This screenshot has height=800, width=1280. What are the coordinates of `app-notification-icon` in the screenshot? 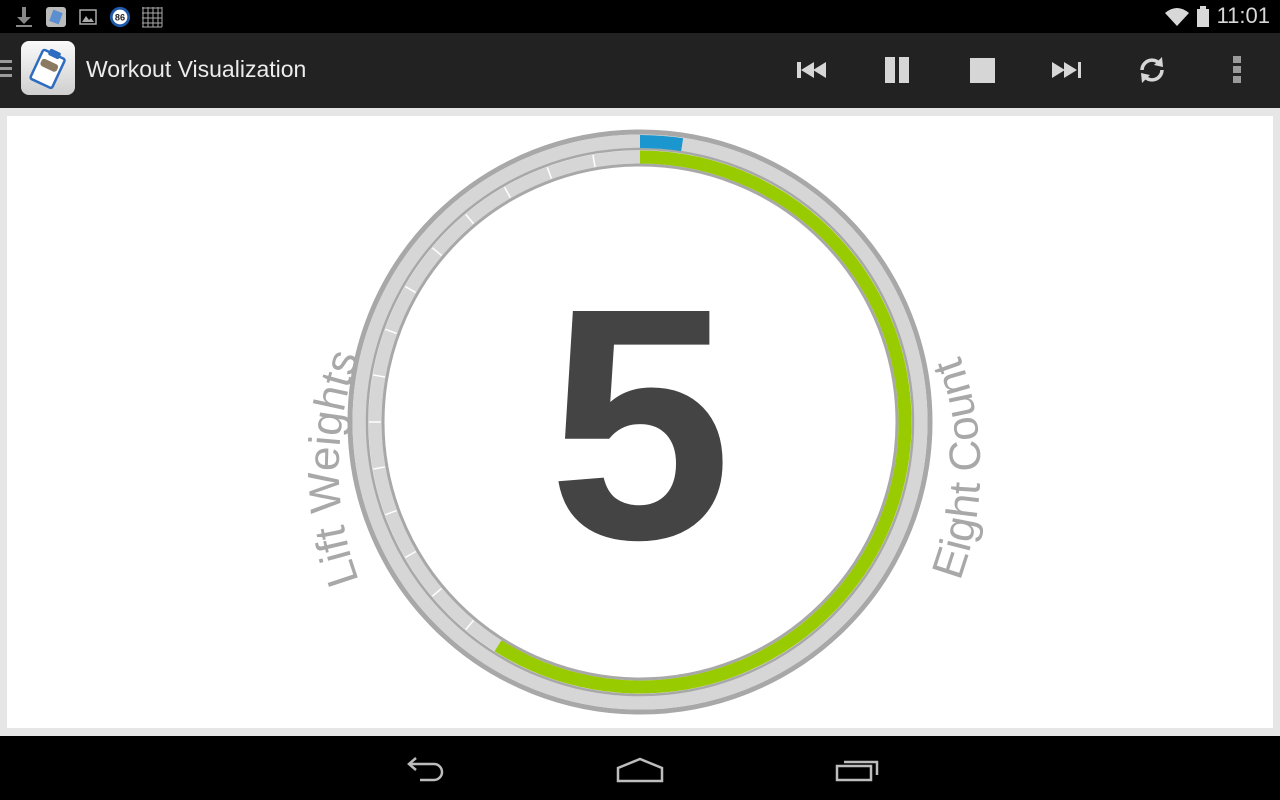 It's located at (56, 17).